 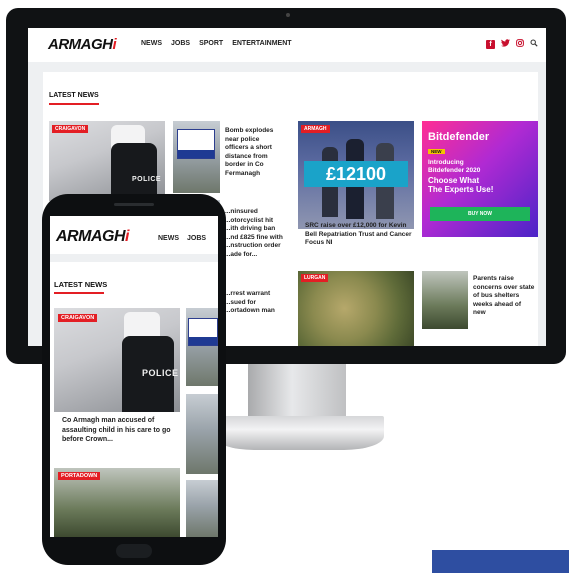 I want to click on news-card-cannabis, so click(x=356, y=308).